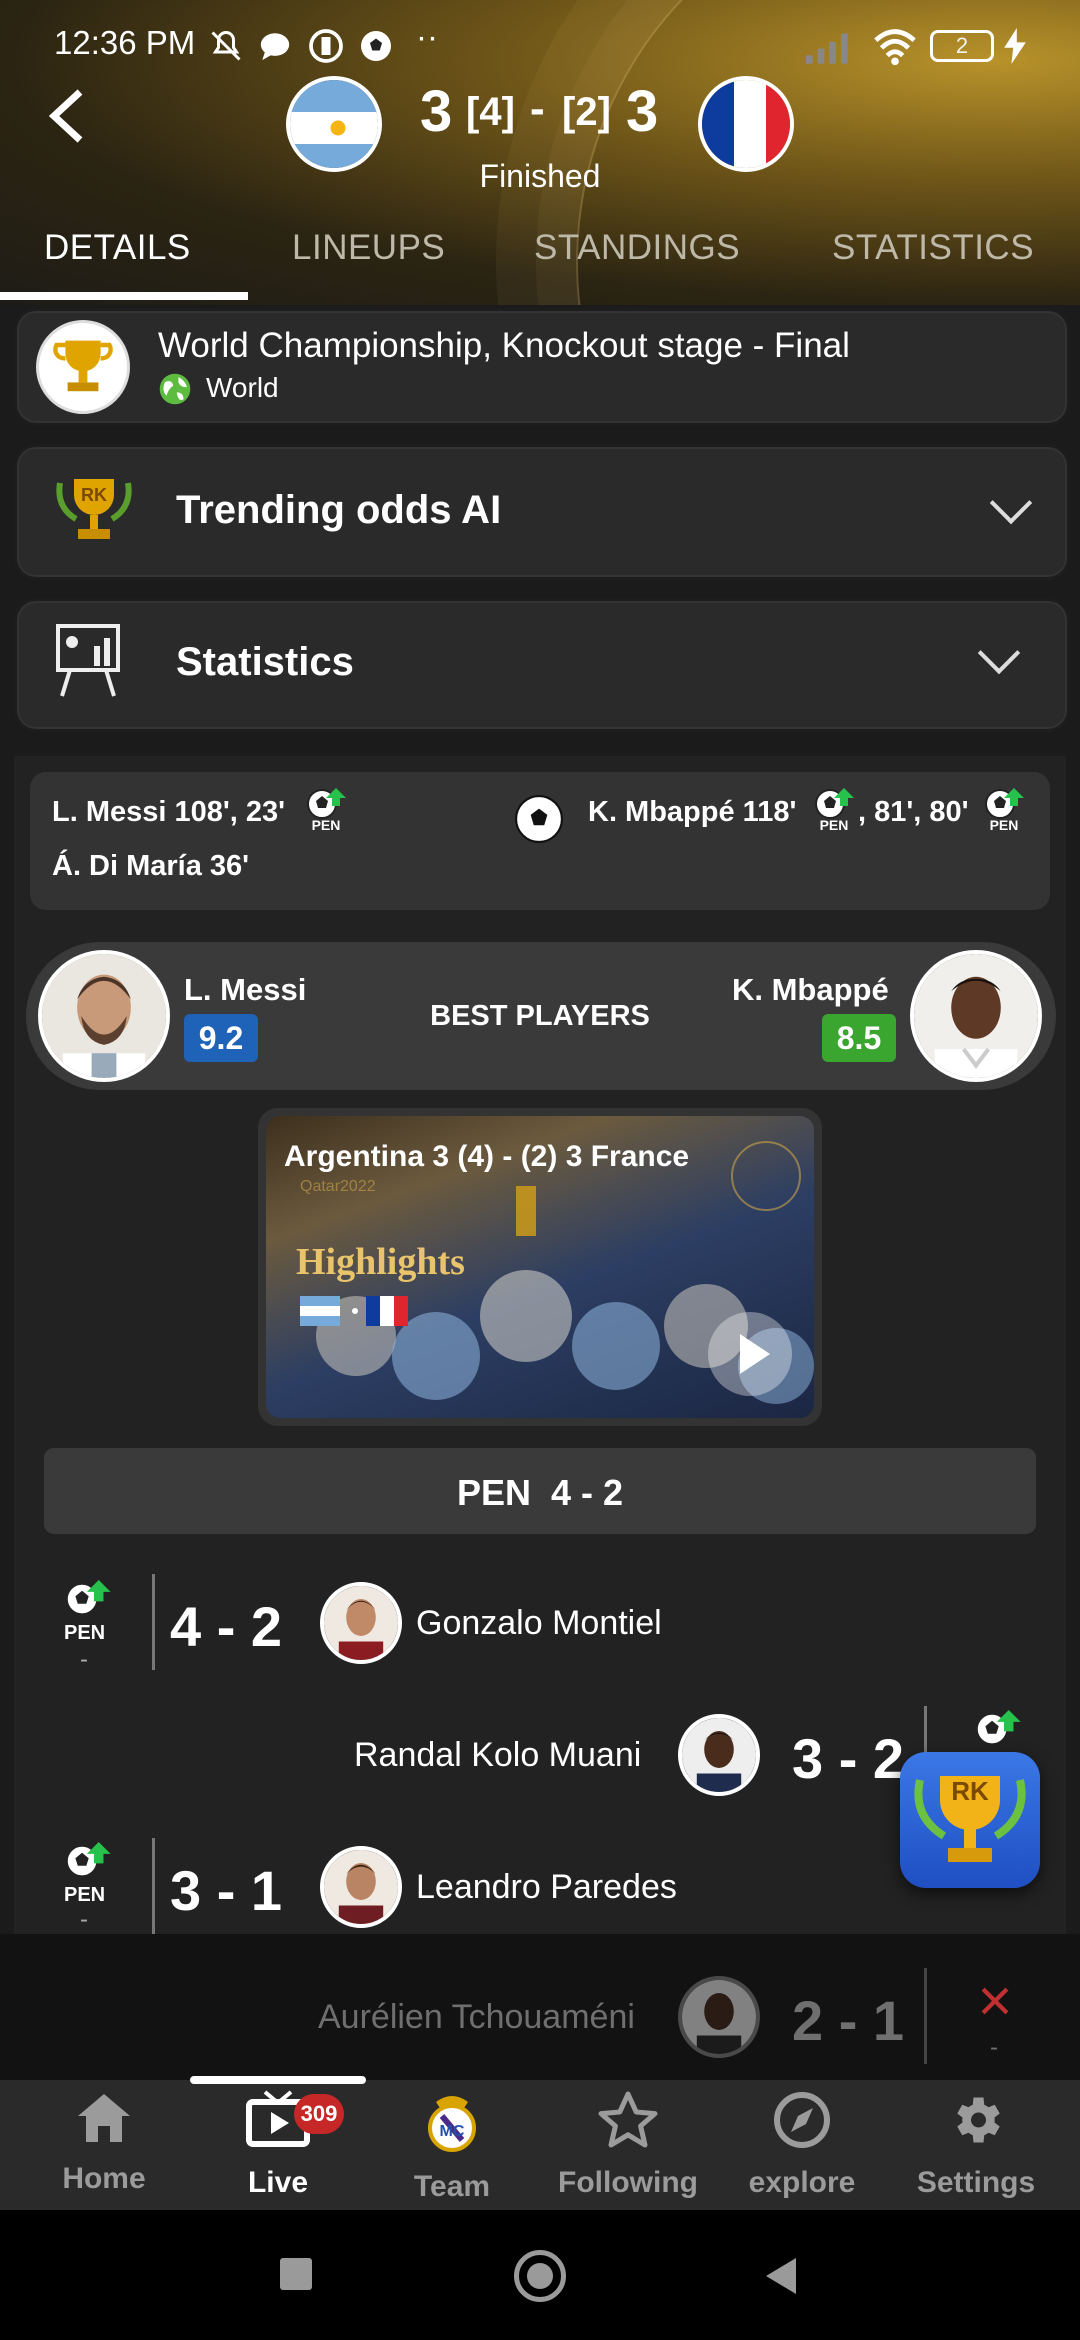 The width and height of the screenshot is (1080, 2340). Describe the element at coordinates (586, 112) in the screenshot. I see `away-penalty-score: [2]` at that location.